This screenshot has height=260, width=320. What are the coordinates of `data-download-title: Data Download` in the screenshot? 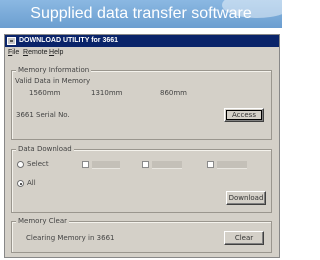 It's located at (45, 149).